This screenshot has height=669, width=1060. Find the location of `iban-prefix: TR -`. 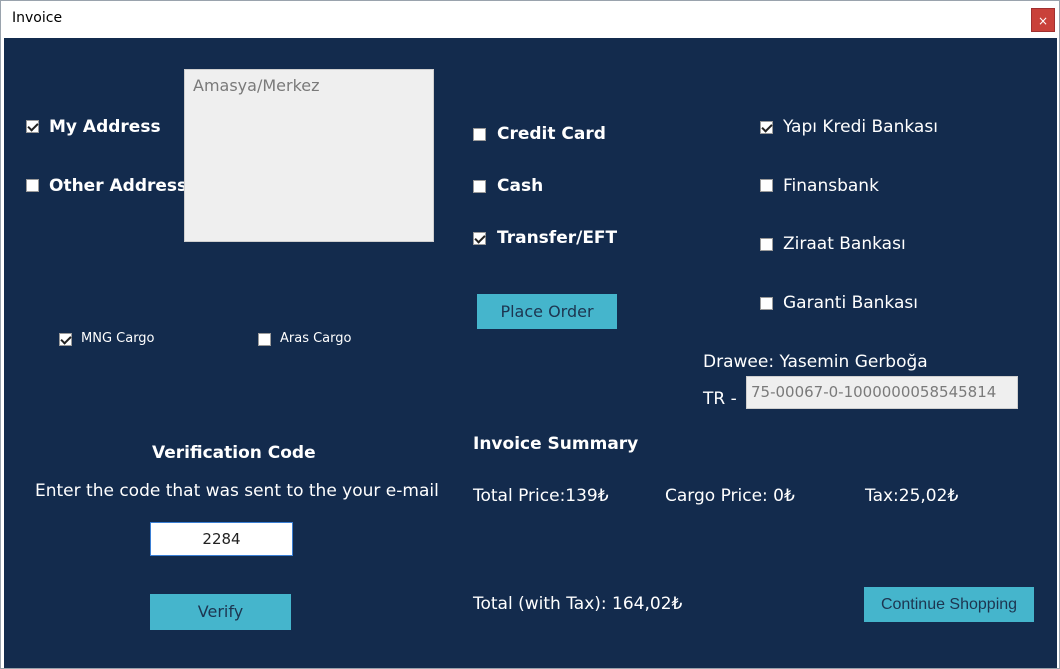

iban-prefix: TR - is located at coordinates (720, 399).